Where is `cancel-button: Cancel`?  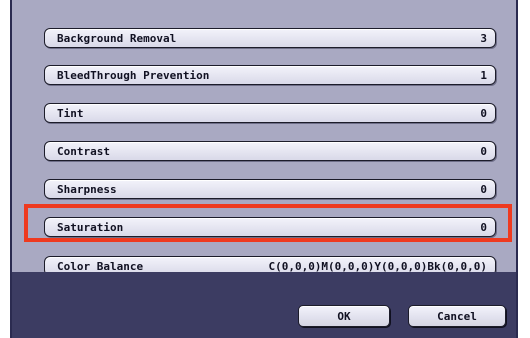 cancel-button: Cancel is located at coordinates (457, 316).